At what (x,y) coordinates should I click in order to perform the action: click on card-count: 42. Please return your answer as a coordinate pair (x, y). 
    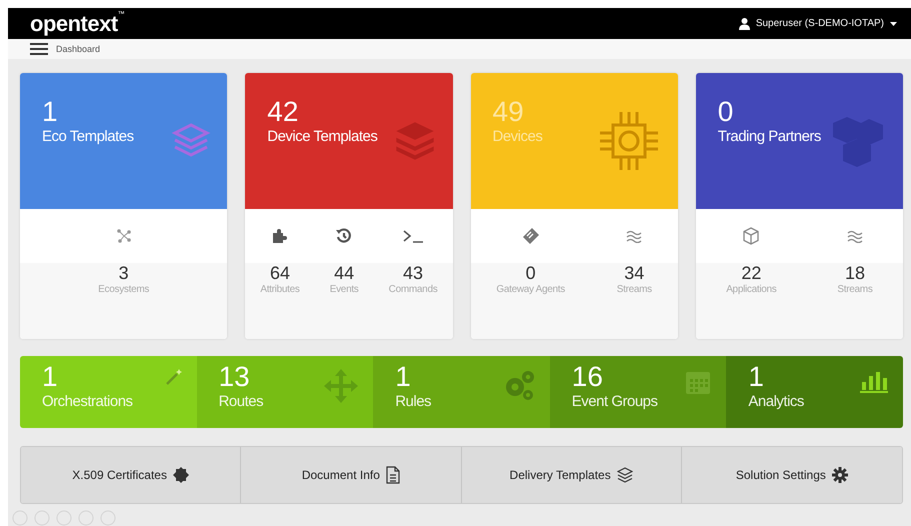
    Looking at the image, I should click on (283, 112).